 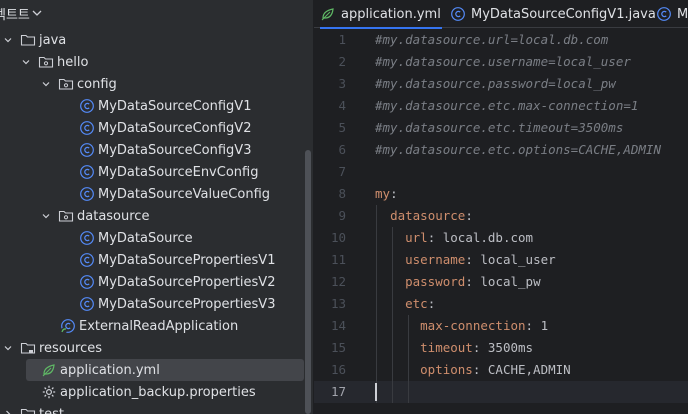 What do you see at coordinates (488, 237) in the screenshot?
I see `yaml-value: local.db.com` at bounding box center [488, 237].